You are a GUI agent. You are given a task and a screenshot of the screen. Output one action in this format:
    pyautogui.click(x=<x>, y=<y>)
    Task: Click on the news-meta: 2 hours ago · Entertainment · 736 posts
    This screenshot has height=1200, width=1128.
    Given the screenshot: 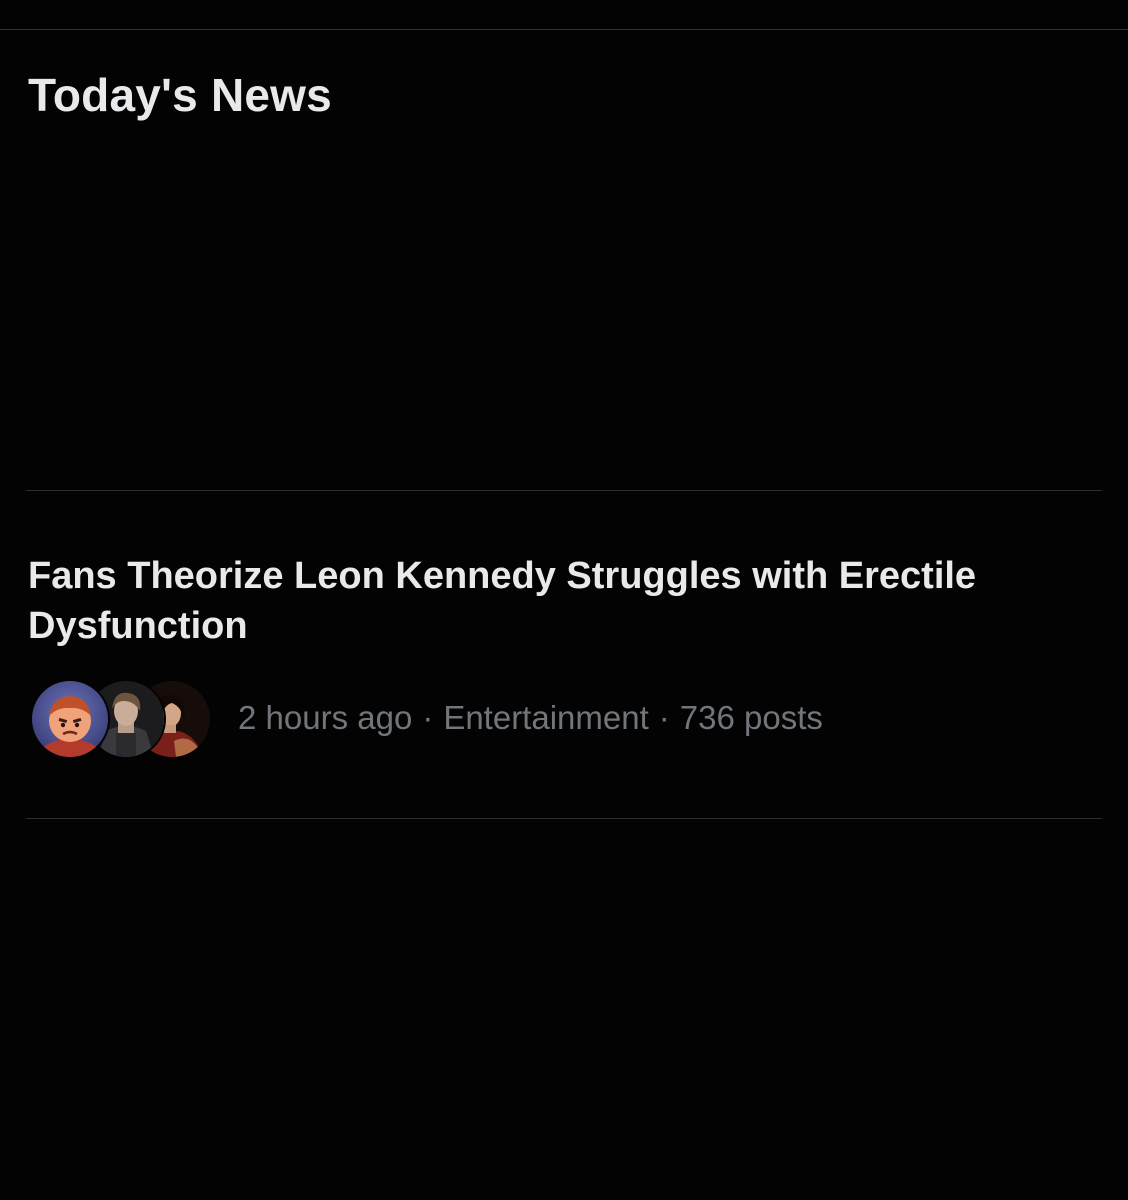 What is the action you would take?
    pyautogui.click(x=560, y=719)
    